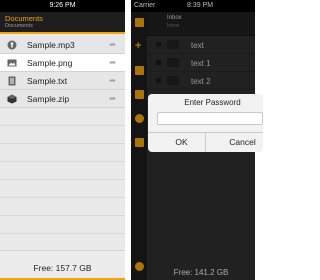 The image size is (320, 280). I want to click on breadcrumb: Inbox, so click(173, 26).